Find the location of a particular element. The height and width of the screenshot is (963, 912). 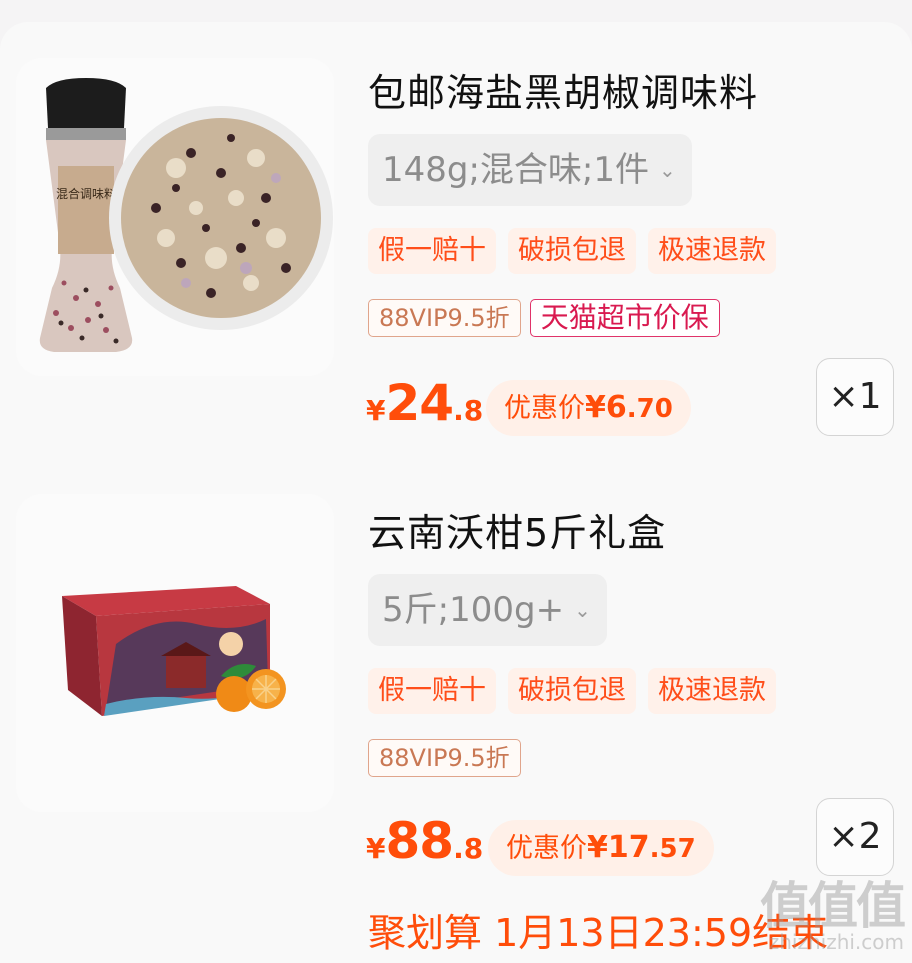

sku-value: 5斤;100g+ is located at coordinates (473, 610).